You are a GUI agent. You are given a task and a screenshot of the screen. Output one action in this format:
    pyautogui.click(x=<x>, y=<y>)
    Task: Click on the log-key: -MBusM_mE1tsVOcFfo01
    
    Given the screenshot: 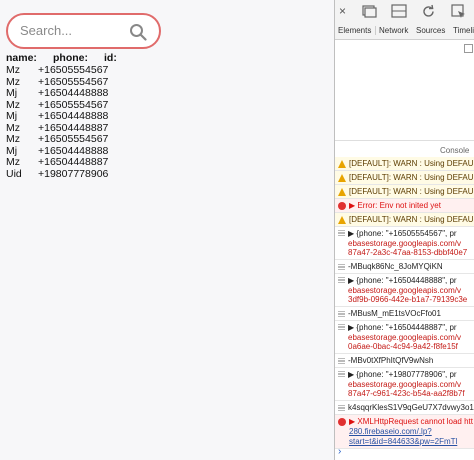 What is the action you would take?
    pyautogui.click(x=404, y=314)
    